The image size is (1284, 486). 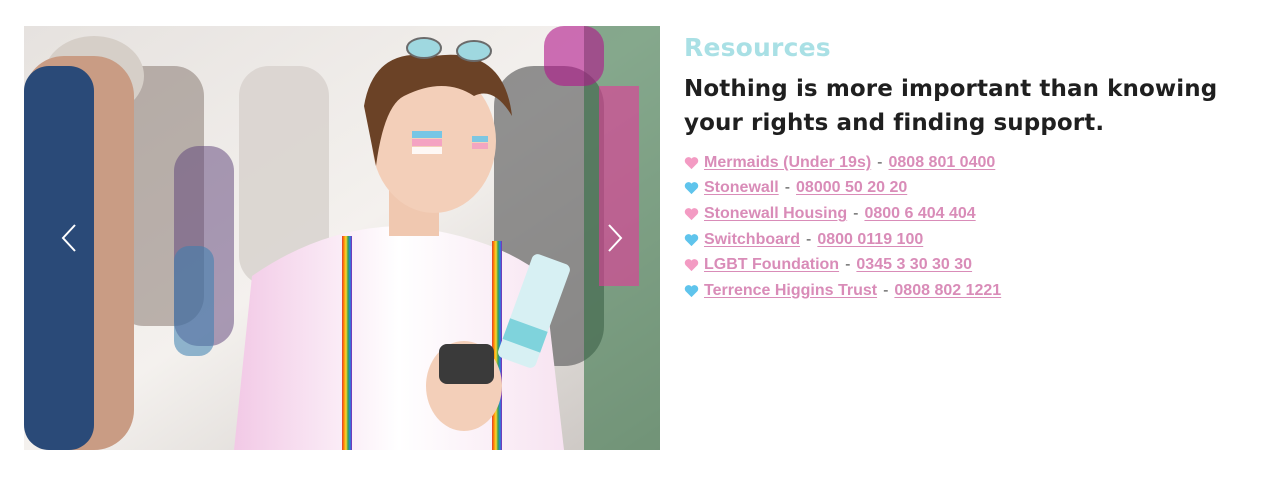 What do you see at coordinates (775, 214) in the screenshot?
I see `resource-name-link: Stonewall Housing` at bounding box center [775, 214].